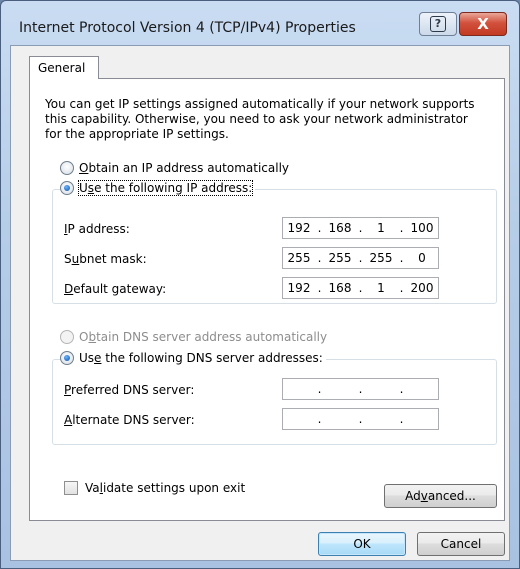 Image resolution: width=520 pixels, height=569 pixels. What do you see at coordinates (360, 419) in the screenshot?
I see `alternate-dns-input: . . .` at bounding box center [360, 419].